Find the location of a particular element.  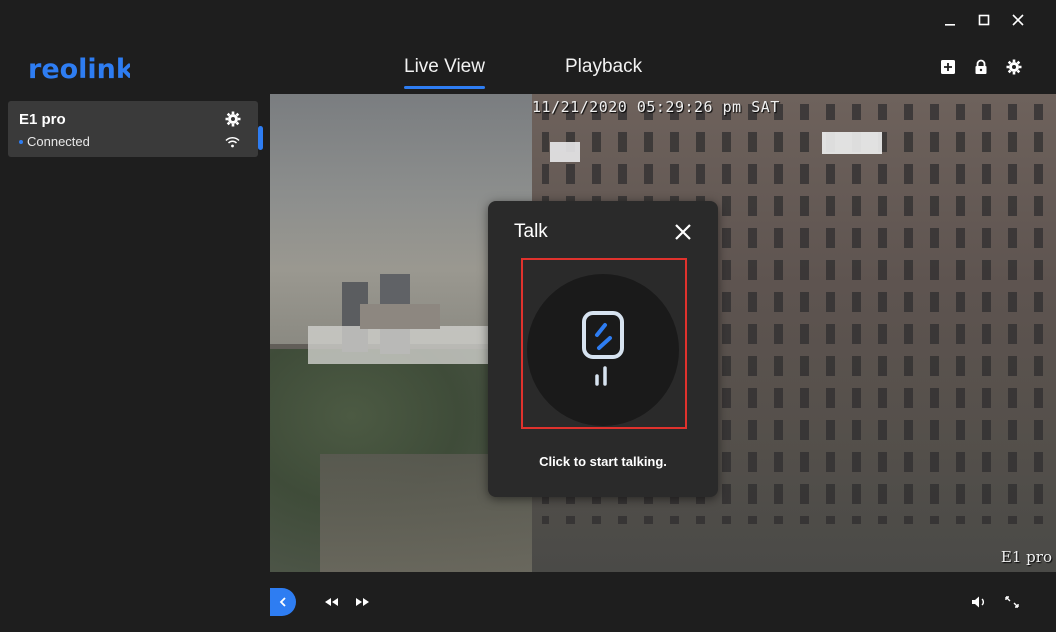

talk-hint-text: Click to start talking. is located at coordinates (603, 461).